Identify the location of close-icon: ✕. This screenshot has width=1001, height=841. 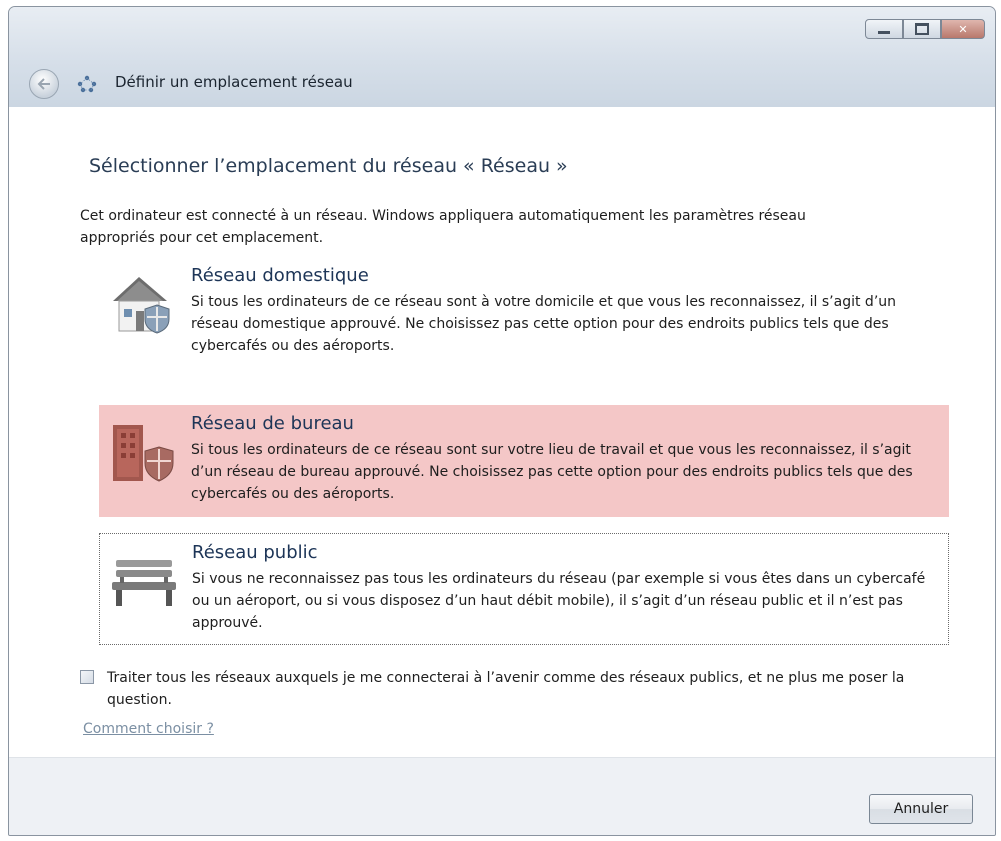
(963, 29).